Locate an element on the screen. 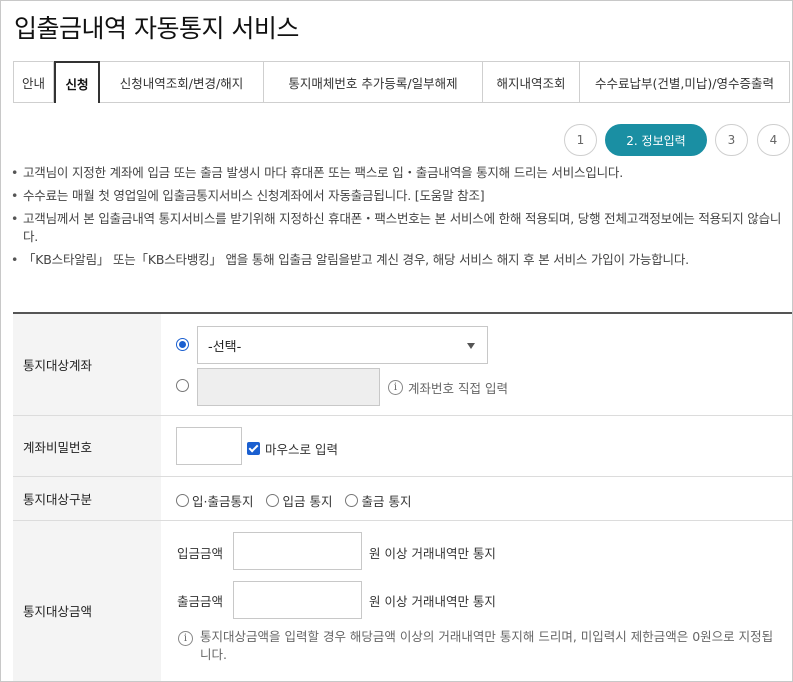 Image resolution: width=793 pixels, height=682 pixels. tab-fee-payment: 수수료납부(건별,미납)/영수증출력 is located at coordinates (685, 82).